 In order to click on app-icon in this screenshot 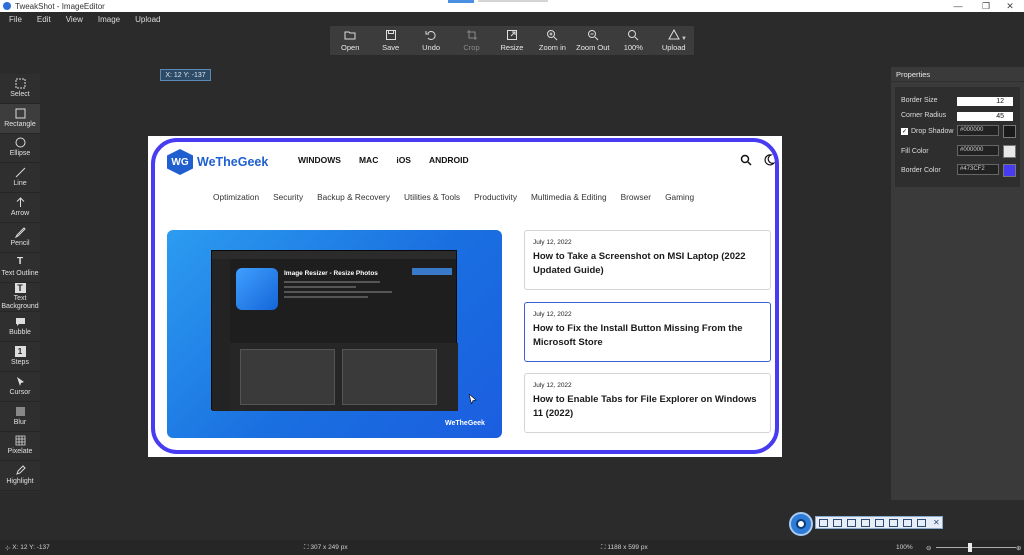, I will do `click(7, 6)`.